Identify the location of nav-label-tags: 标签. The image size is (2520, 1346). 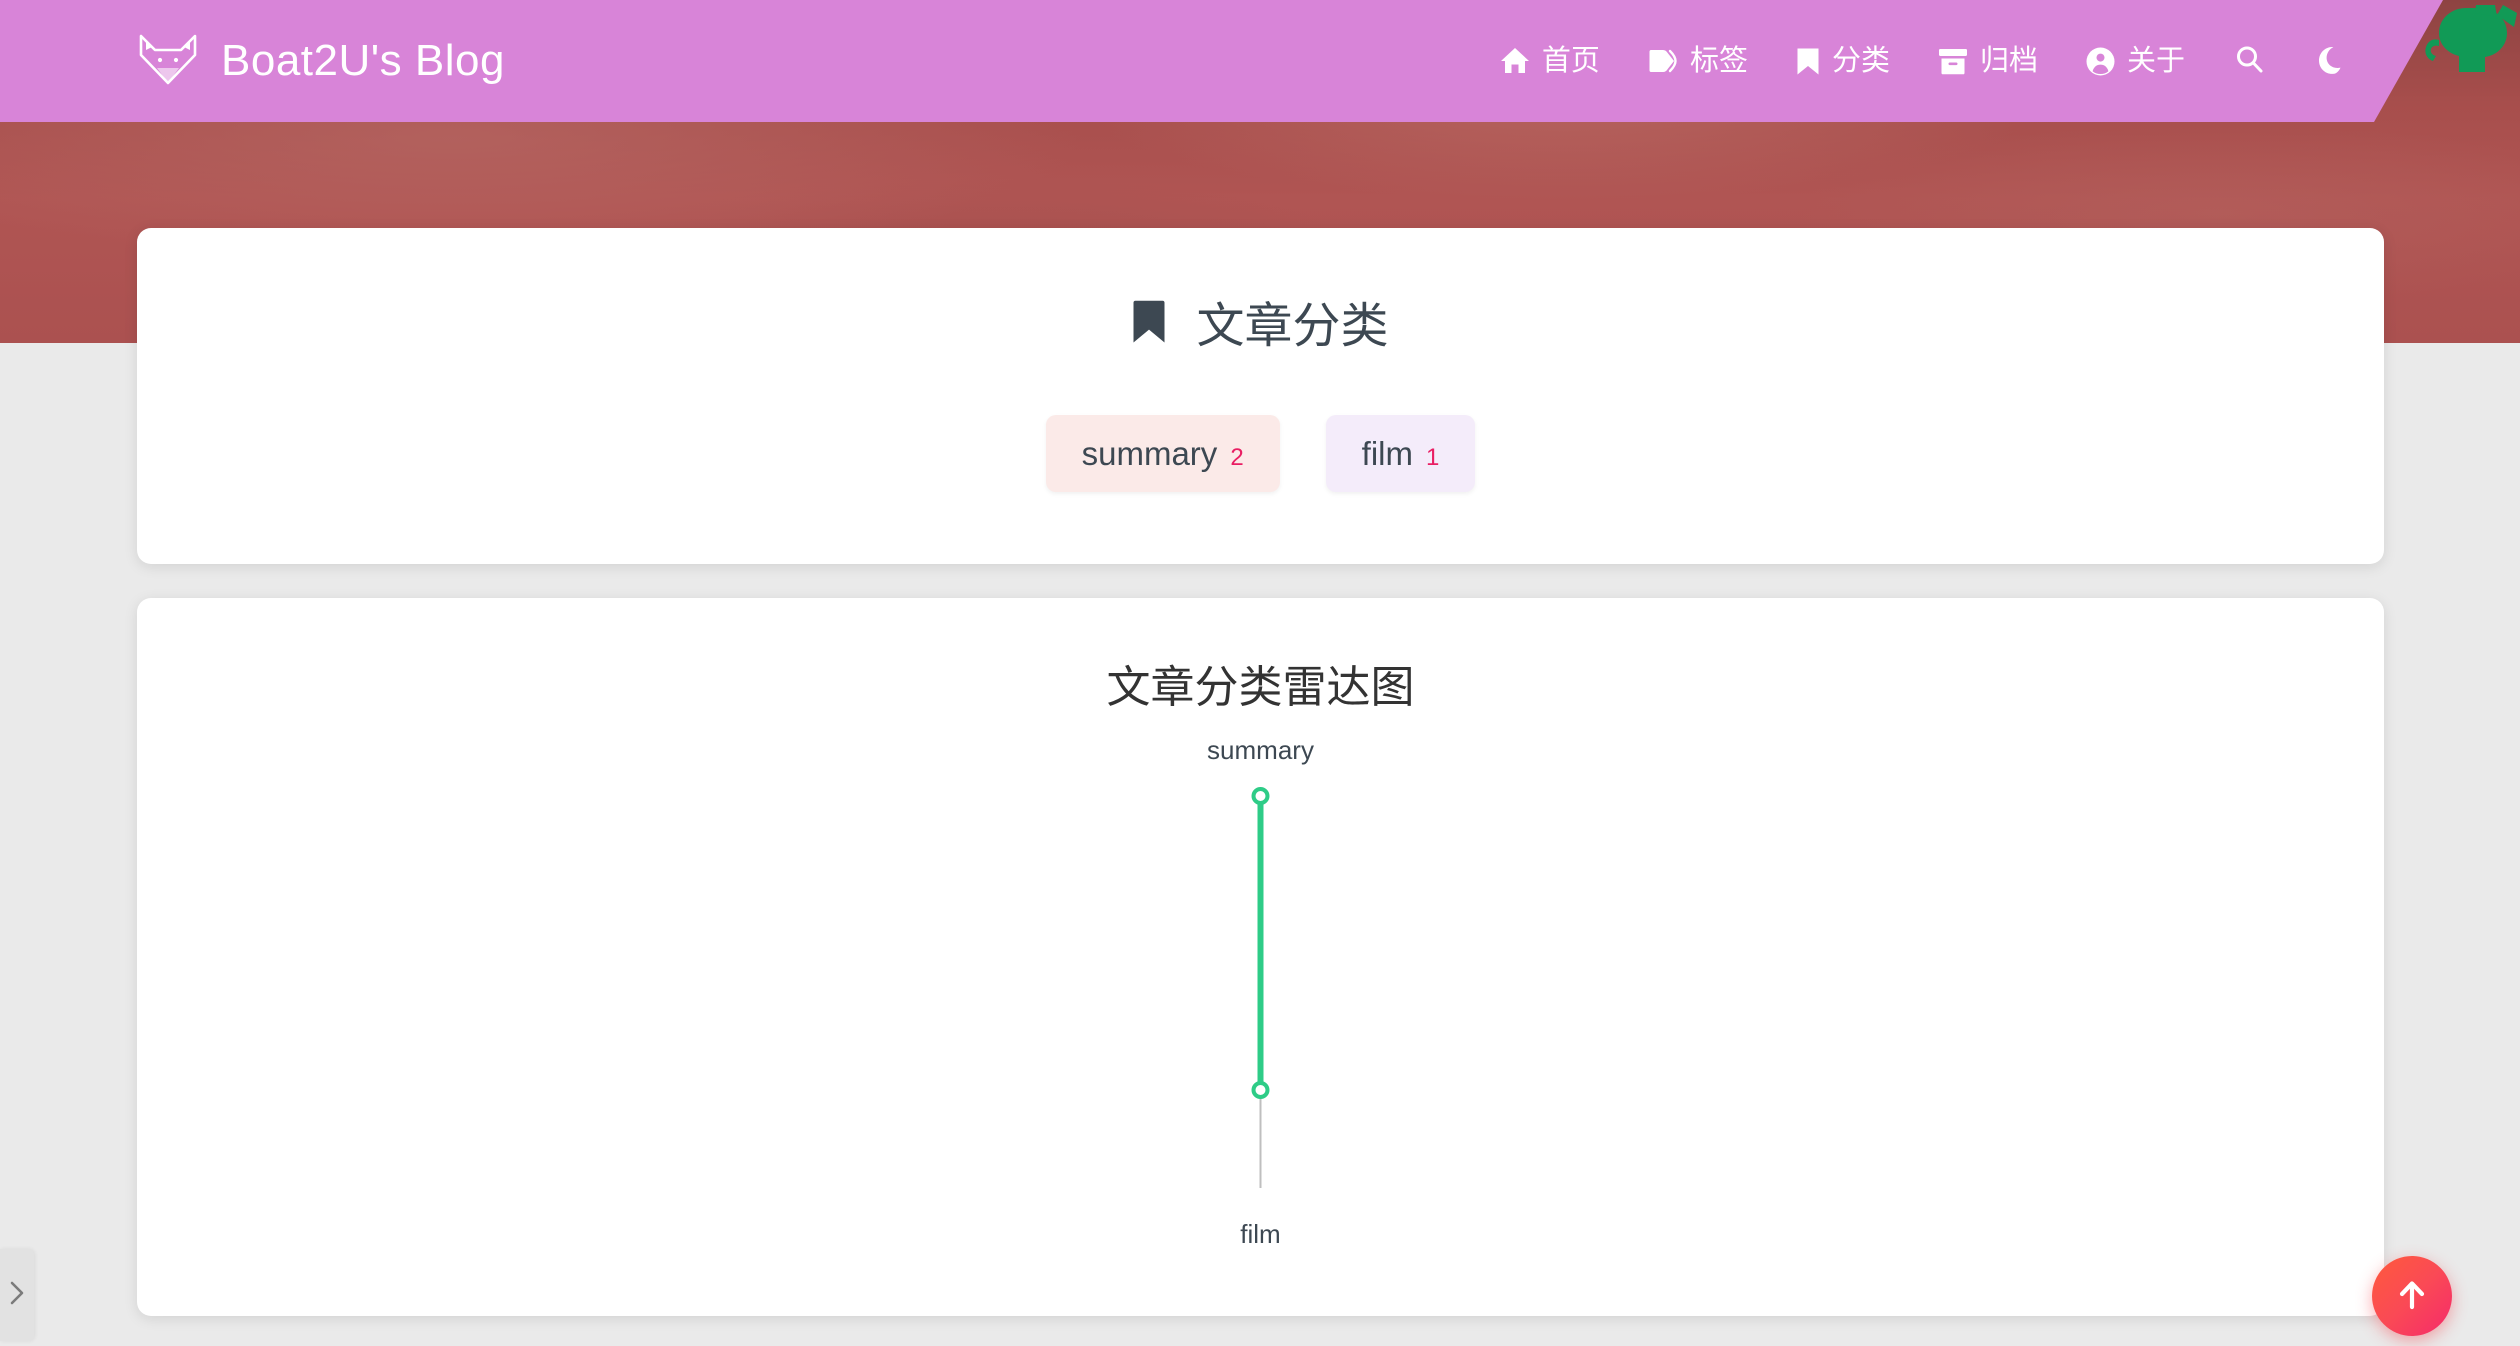
(1718, 60).